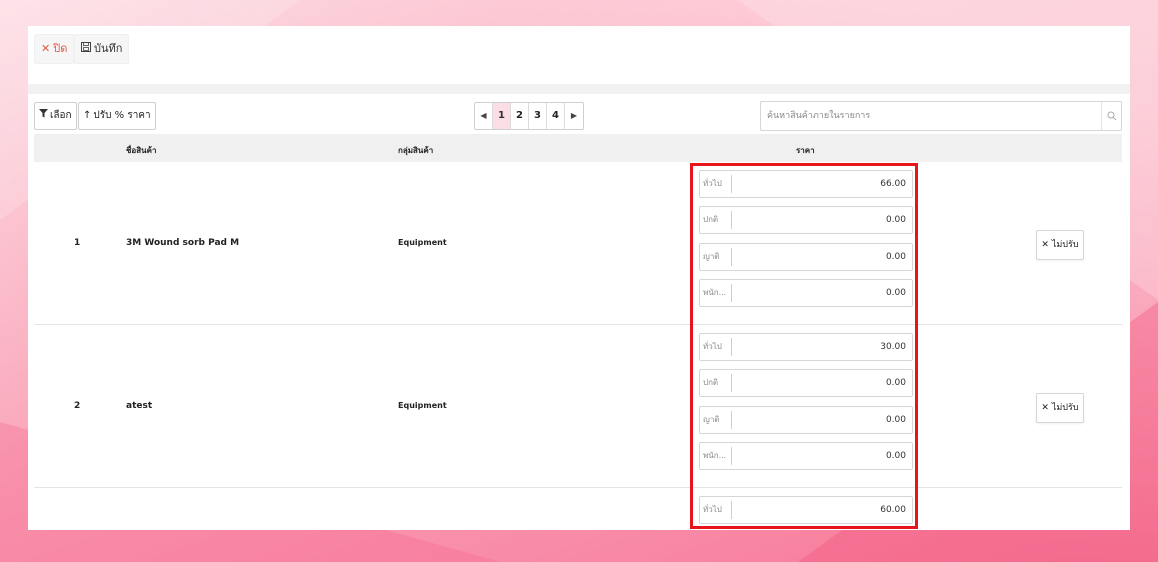 The width and height of the screenshot is (1158, 562). What do you see at coordinates (77, 406) in the screenshot?
I see `row-number: 2` at bounding box center [77, 406].